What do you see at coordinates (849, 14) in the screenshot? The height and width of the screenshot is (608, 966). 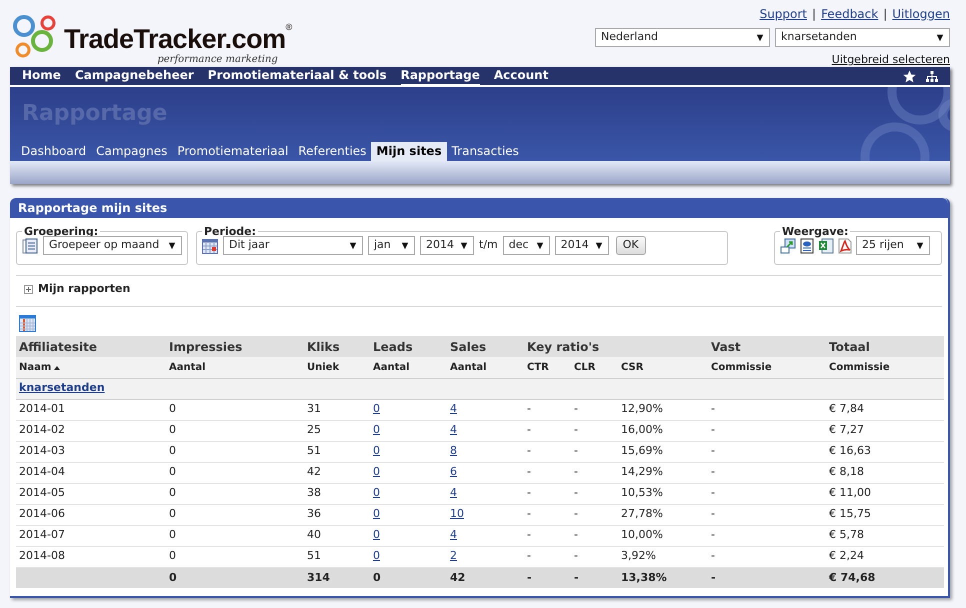 I see `top-link: Feedback` at bounding box center [849, 14].